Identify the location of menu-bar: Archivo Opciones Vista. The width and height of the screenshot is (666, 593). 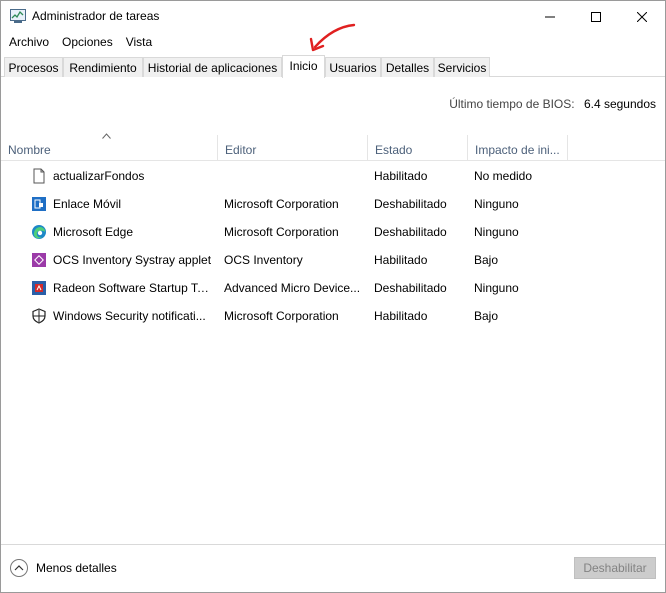
(79, 42).